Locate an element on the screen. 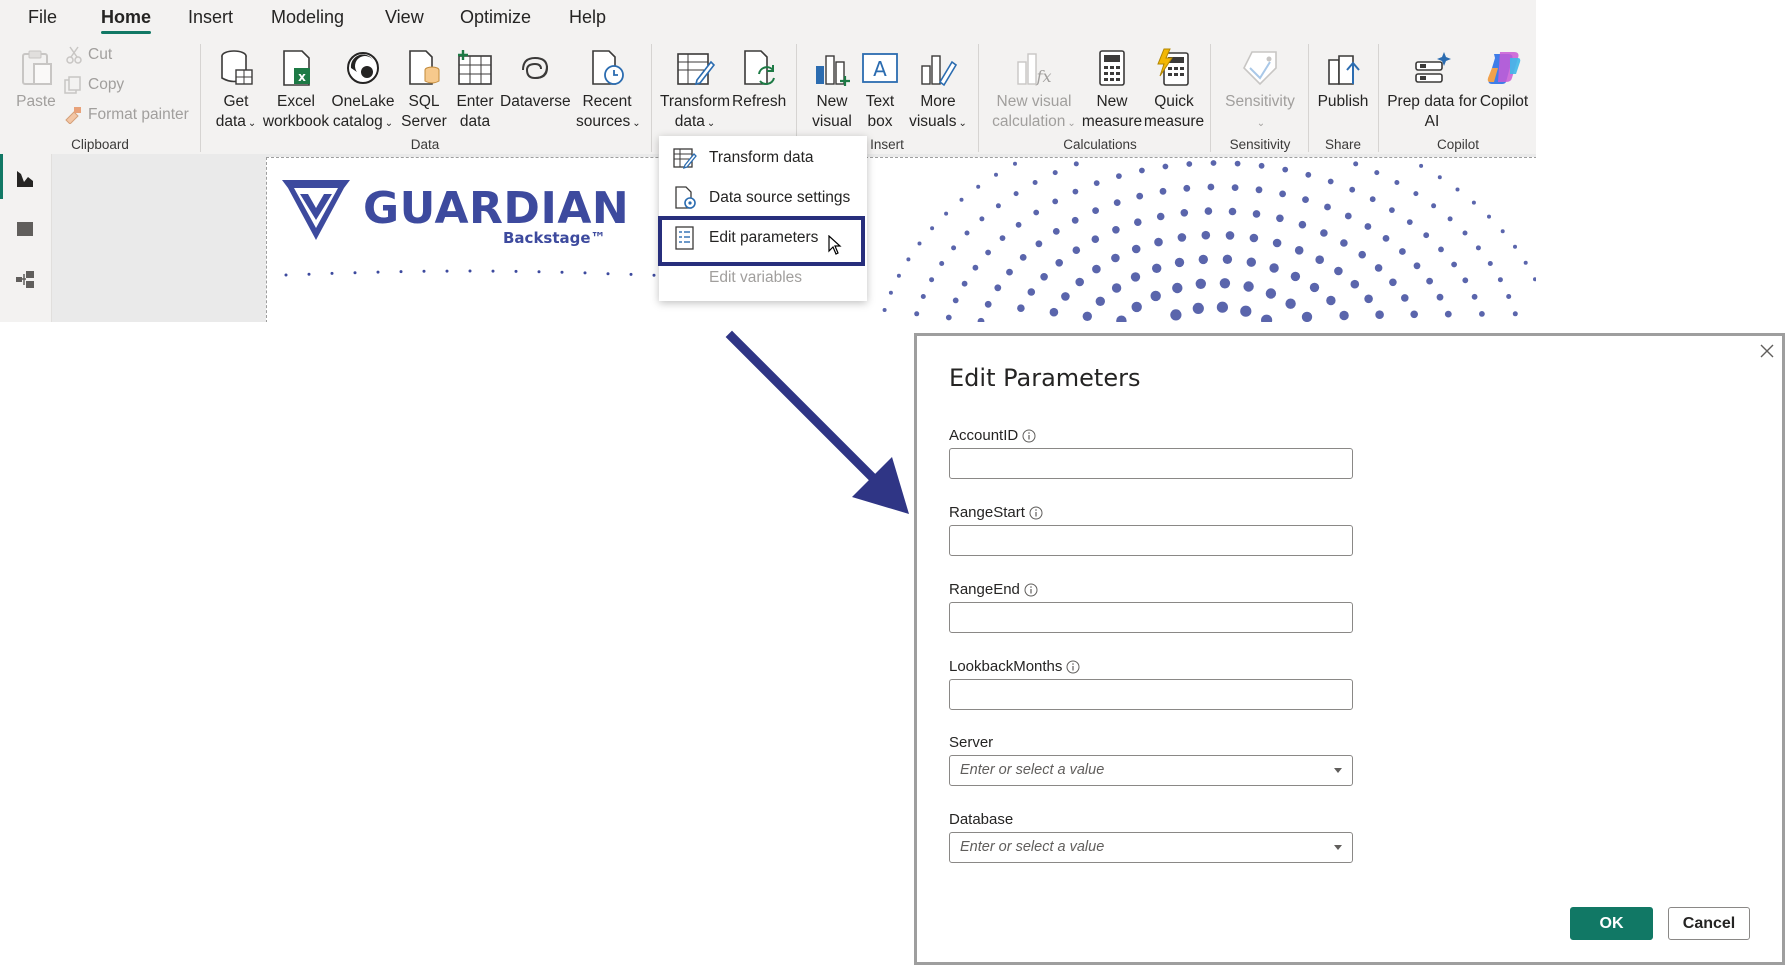 This screenshot has height=967, width=1787. transform-data-button: Transform data ⌄ is located at coordinates (695, 91).